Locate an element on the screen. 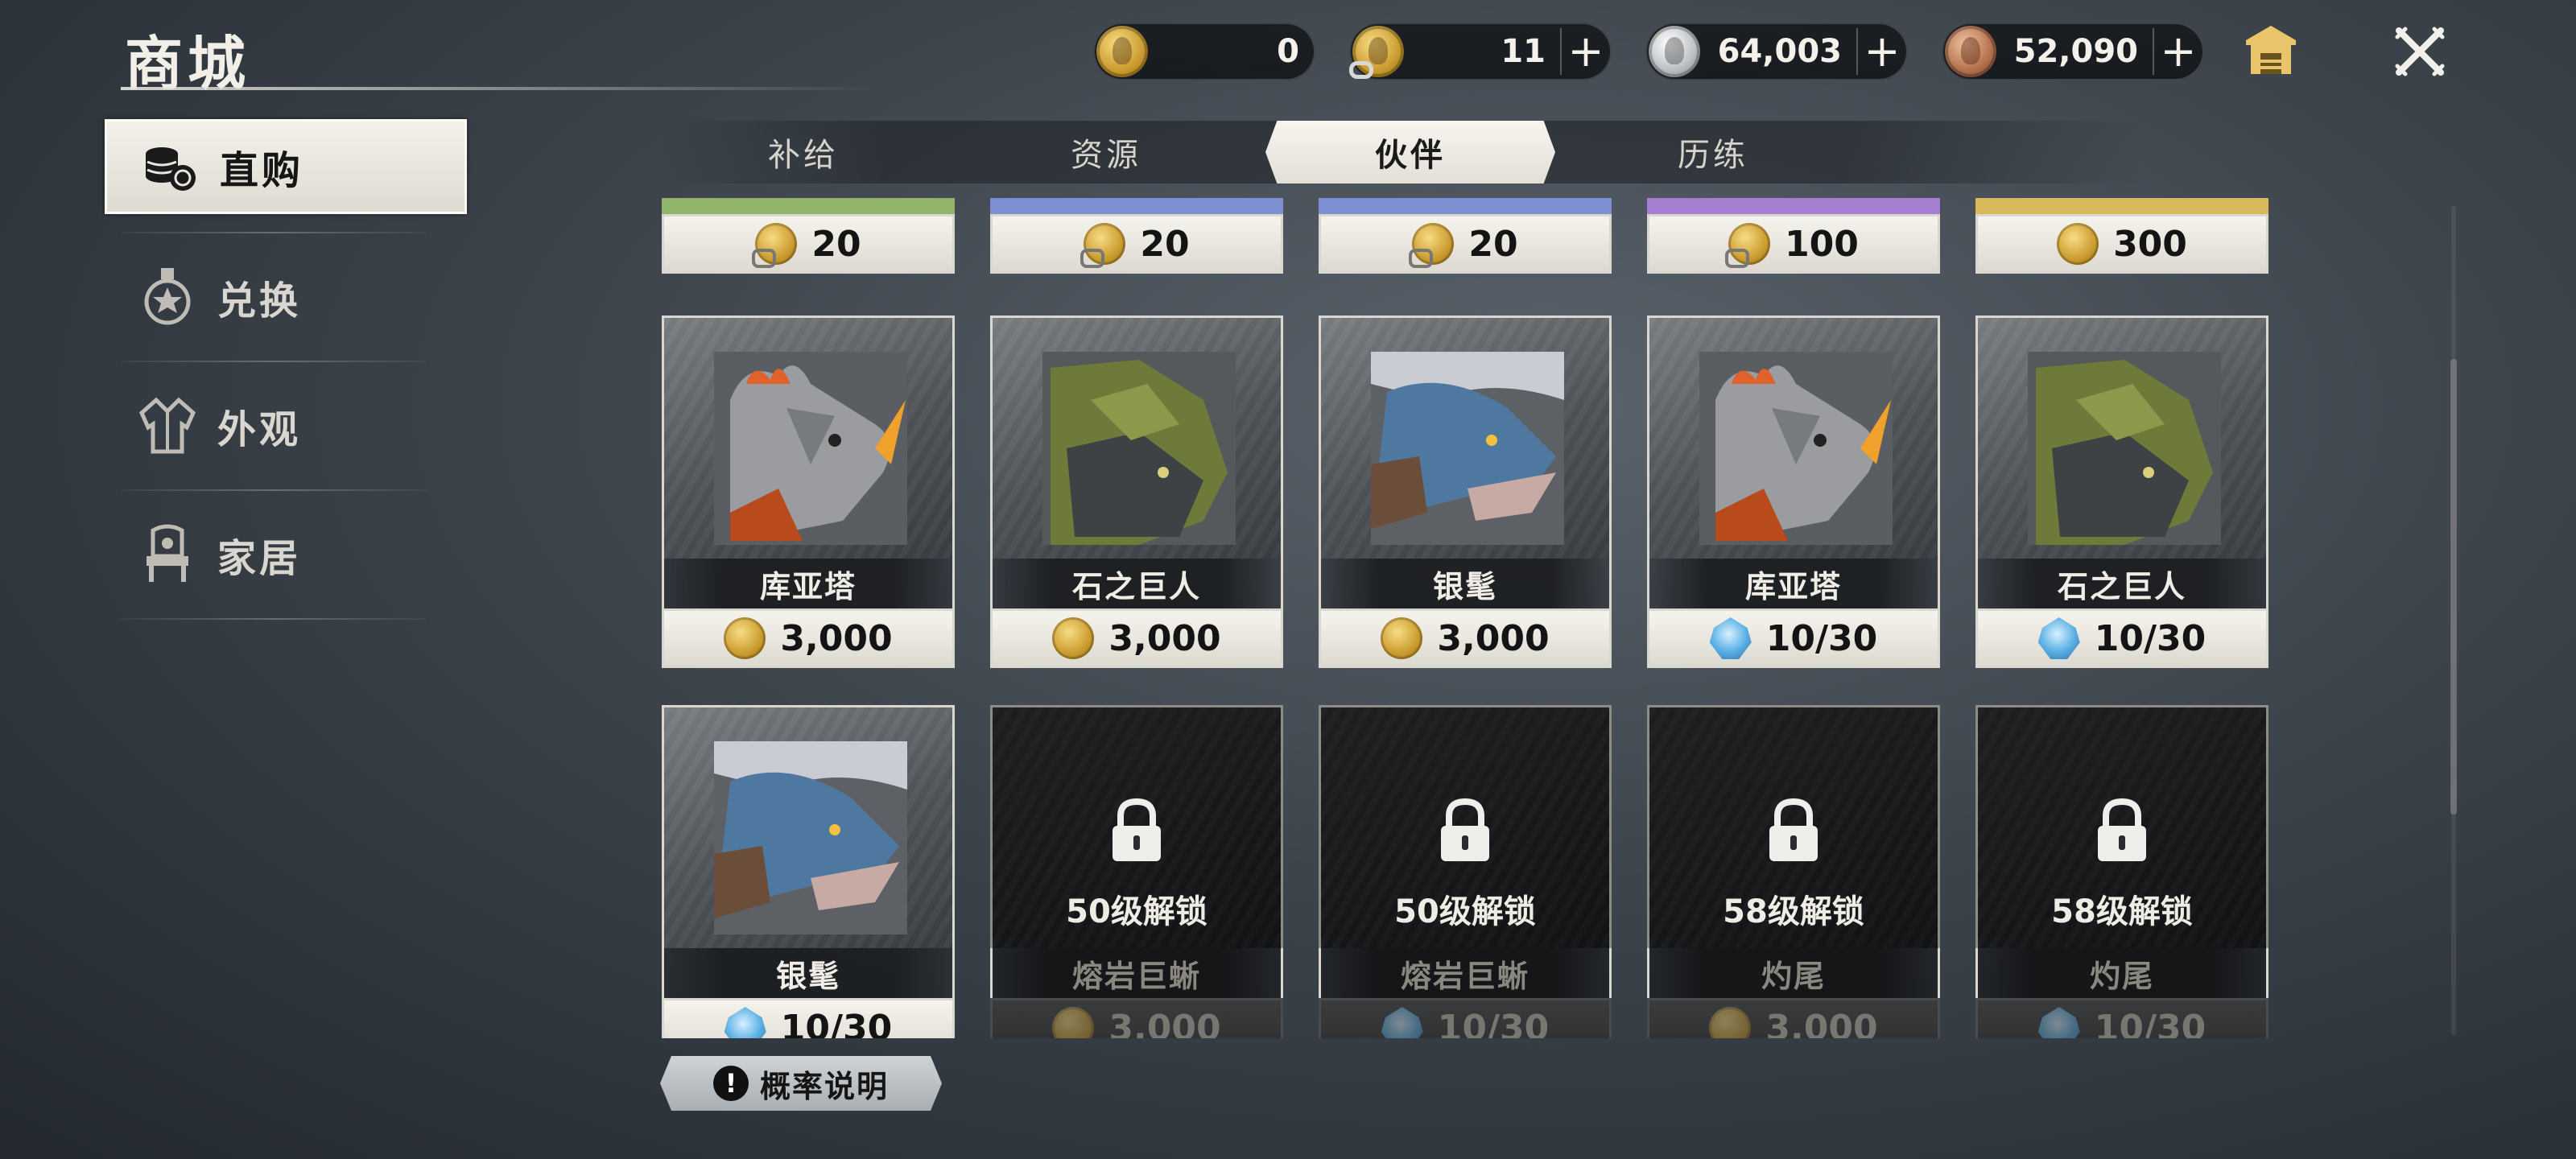  info-icon: ! is located at coordinates (730, 1083).